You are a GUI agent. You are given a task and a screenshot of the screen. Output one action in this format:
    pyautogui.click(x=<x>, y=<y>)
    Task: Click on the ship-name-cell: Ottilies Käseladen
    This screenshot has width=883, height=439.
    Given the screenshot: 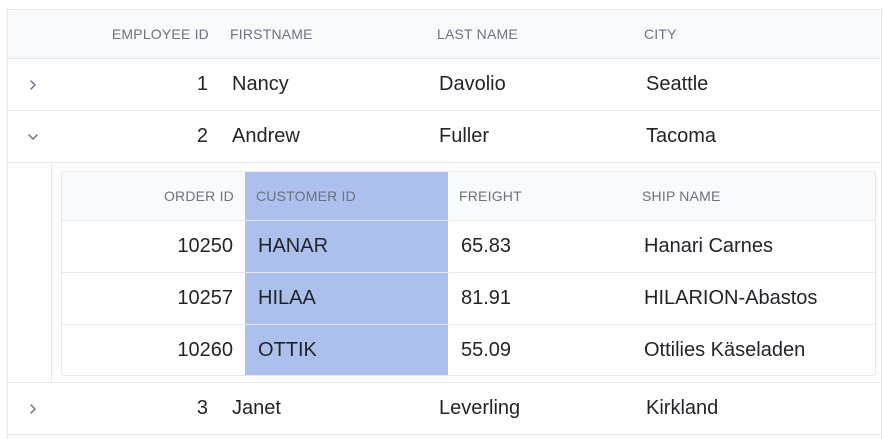 What is the action you would take?
    pyautogui.click(x=725, y=350)
    